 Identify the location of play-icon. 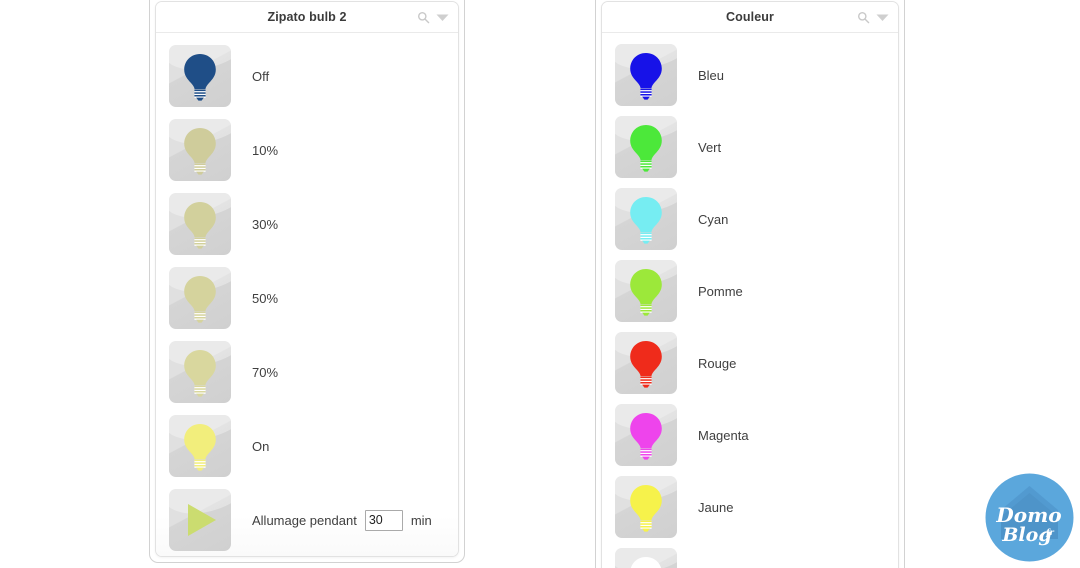
(202, 520).